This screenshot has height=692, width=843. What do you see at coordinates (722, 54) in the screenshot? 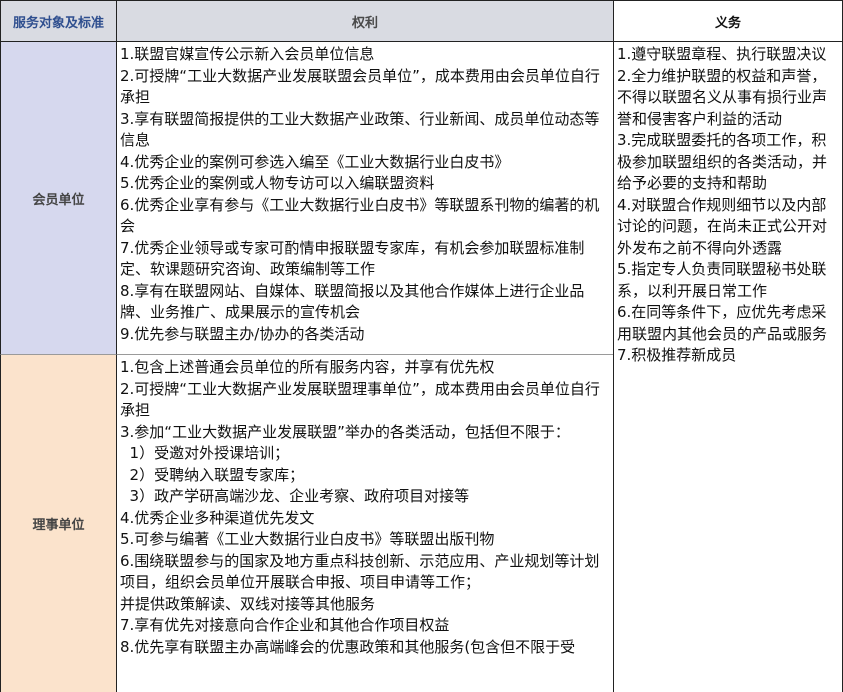
I see `obligation-item: 1.遵守联盟章程、执行联盟决议` at bounding box center [722, 54].